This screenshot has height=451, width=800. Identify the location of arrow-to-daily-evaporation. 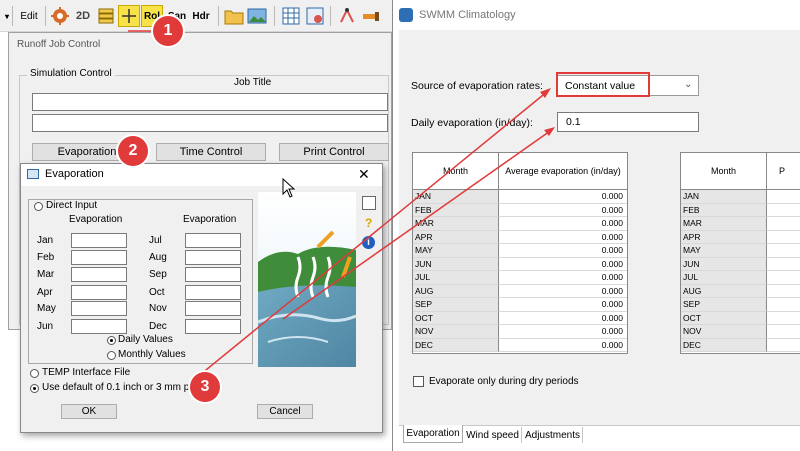
(418, 224).